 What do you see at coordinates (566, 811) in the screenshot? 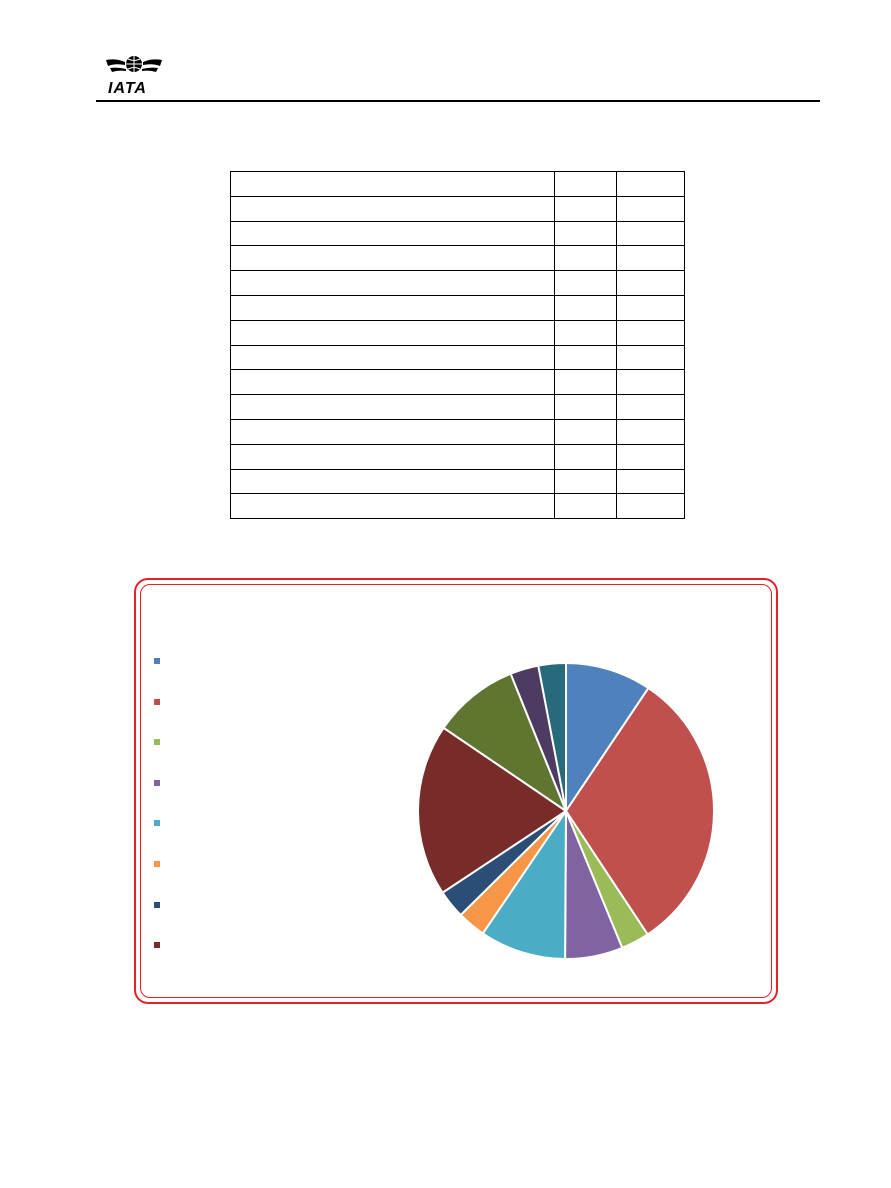
I see `pie-chart` at bounding box center [566, 811].